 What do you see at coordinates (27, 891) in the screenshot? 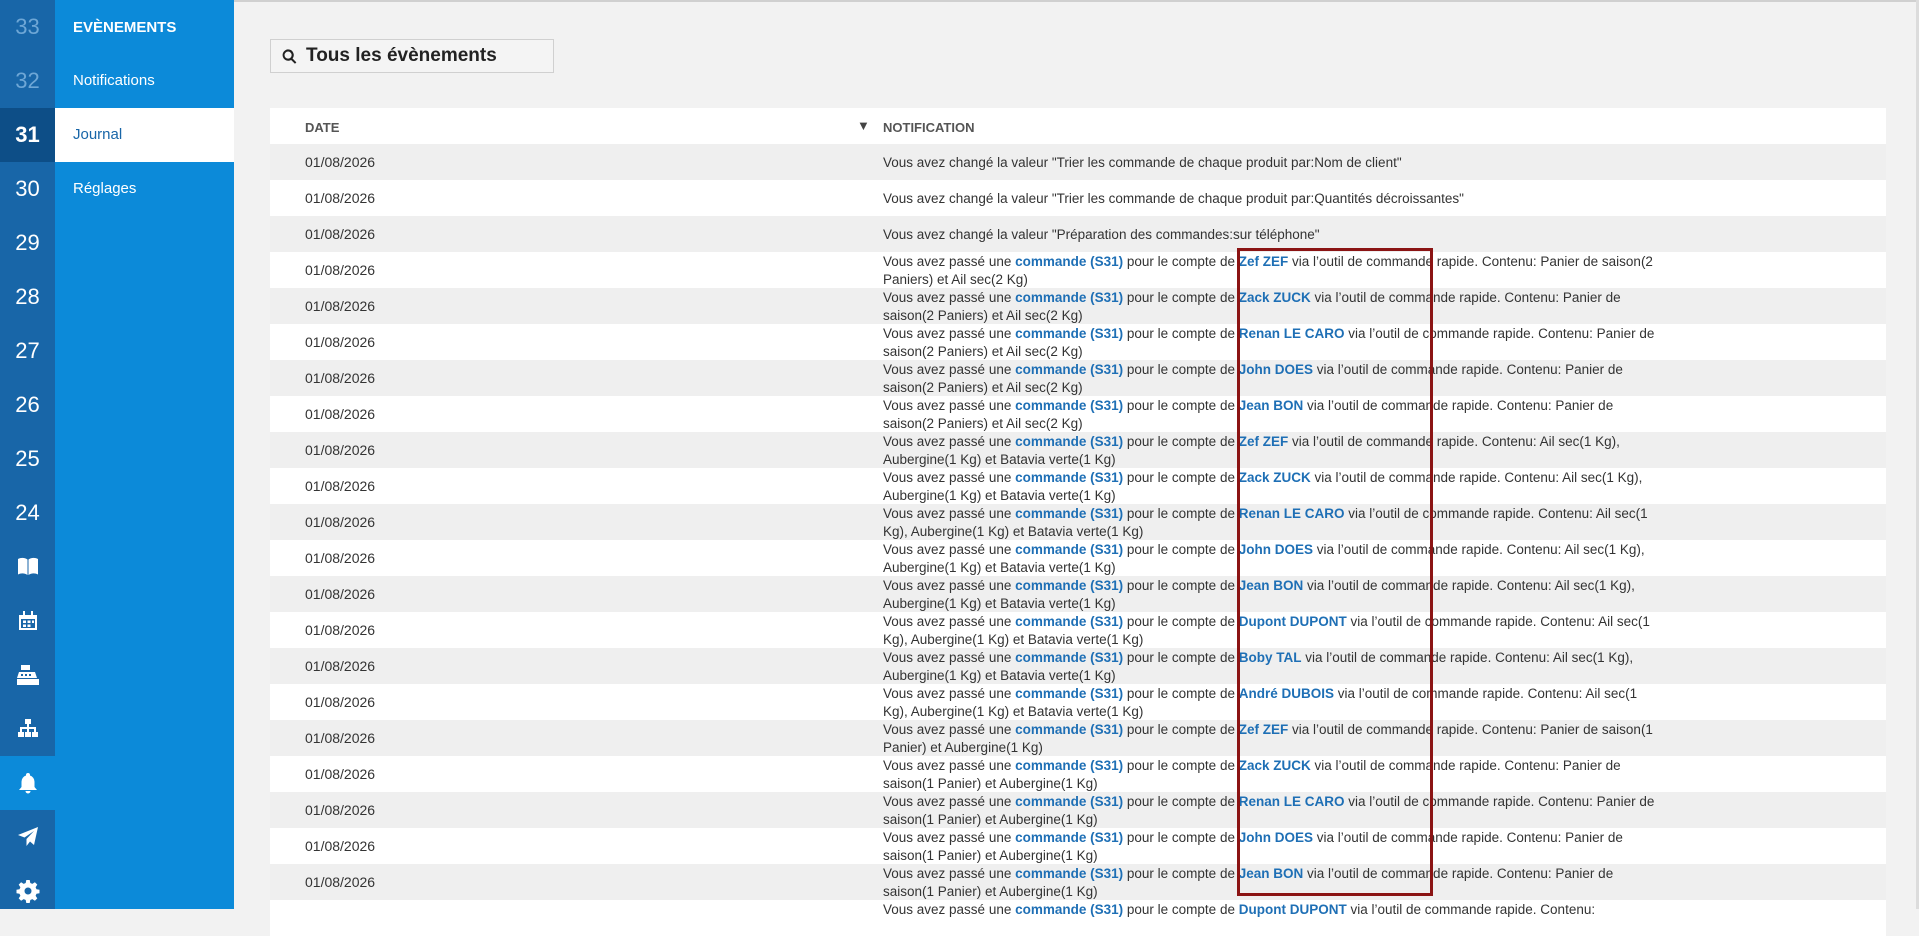
I see `gear-button` at bounding box center [27, 891].